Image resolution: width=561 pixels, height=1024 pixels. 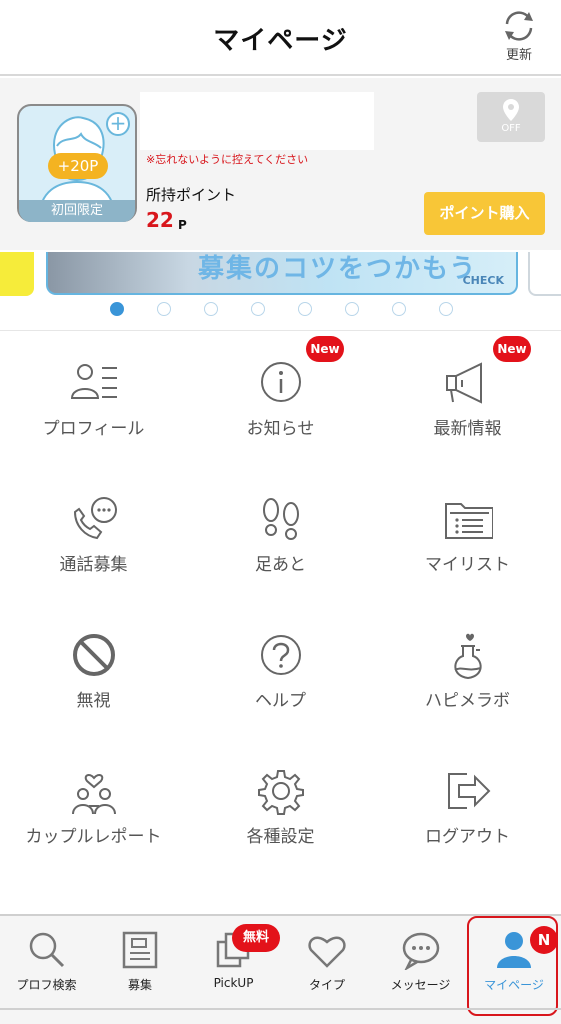 I want to click on menu-item-help: ヘルプ, so click(x=280, y=700).